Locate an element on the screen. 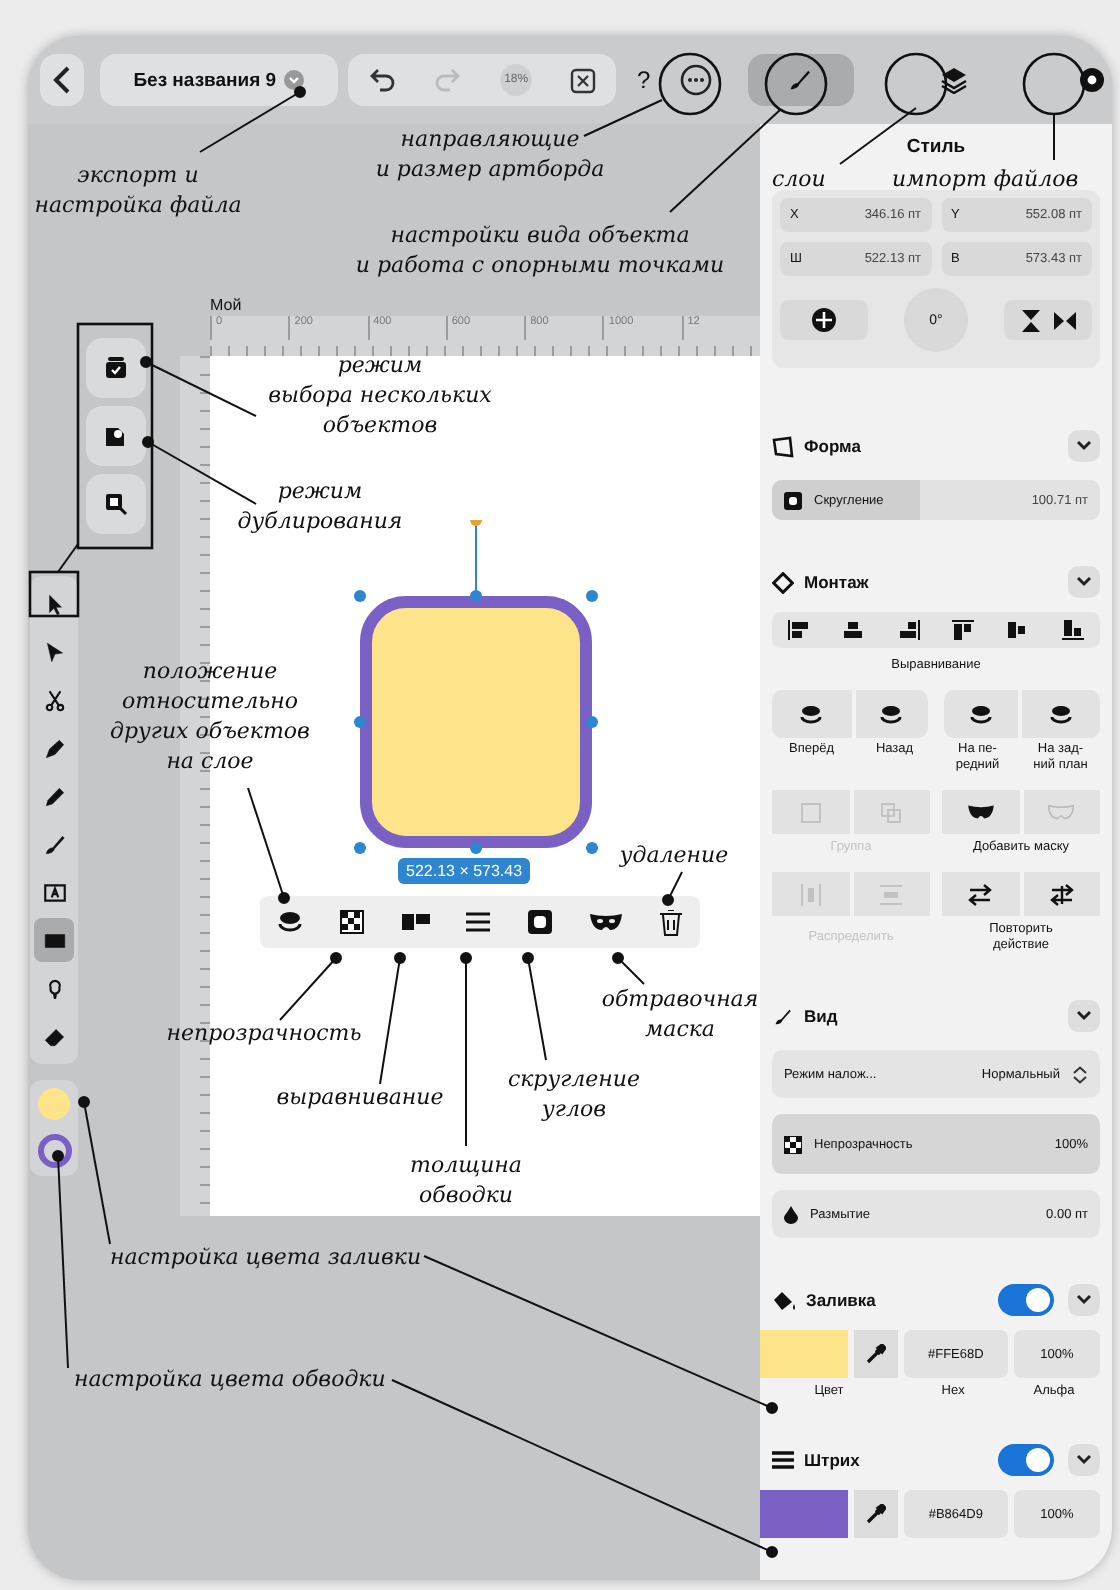  trash-icon is located at coordinates (670, 922).